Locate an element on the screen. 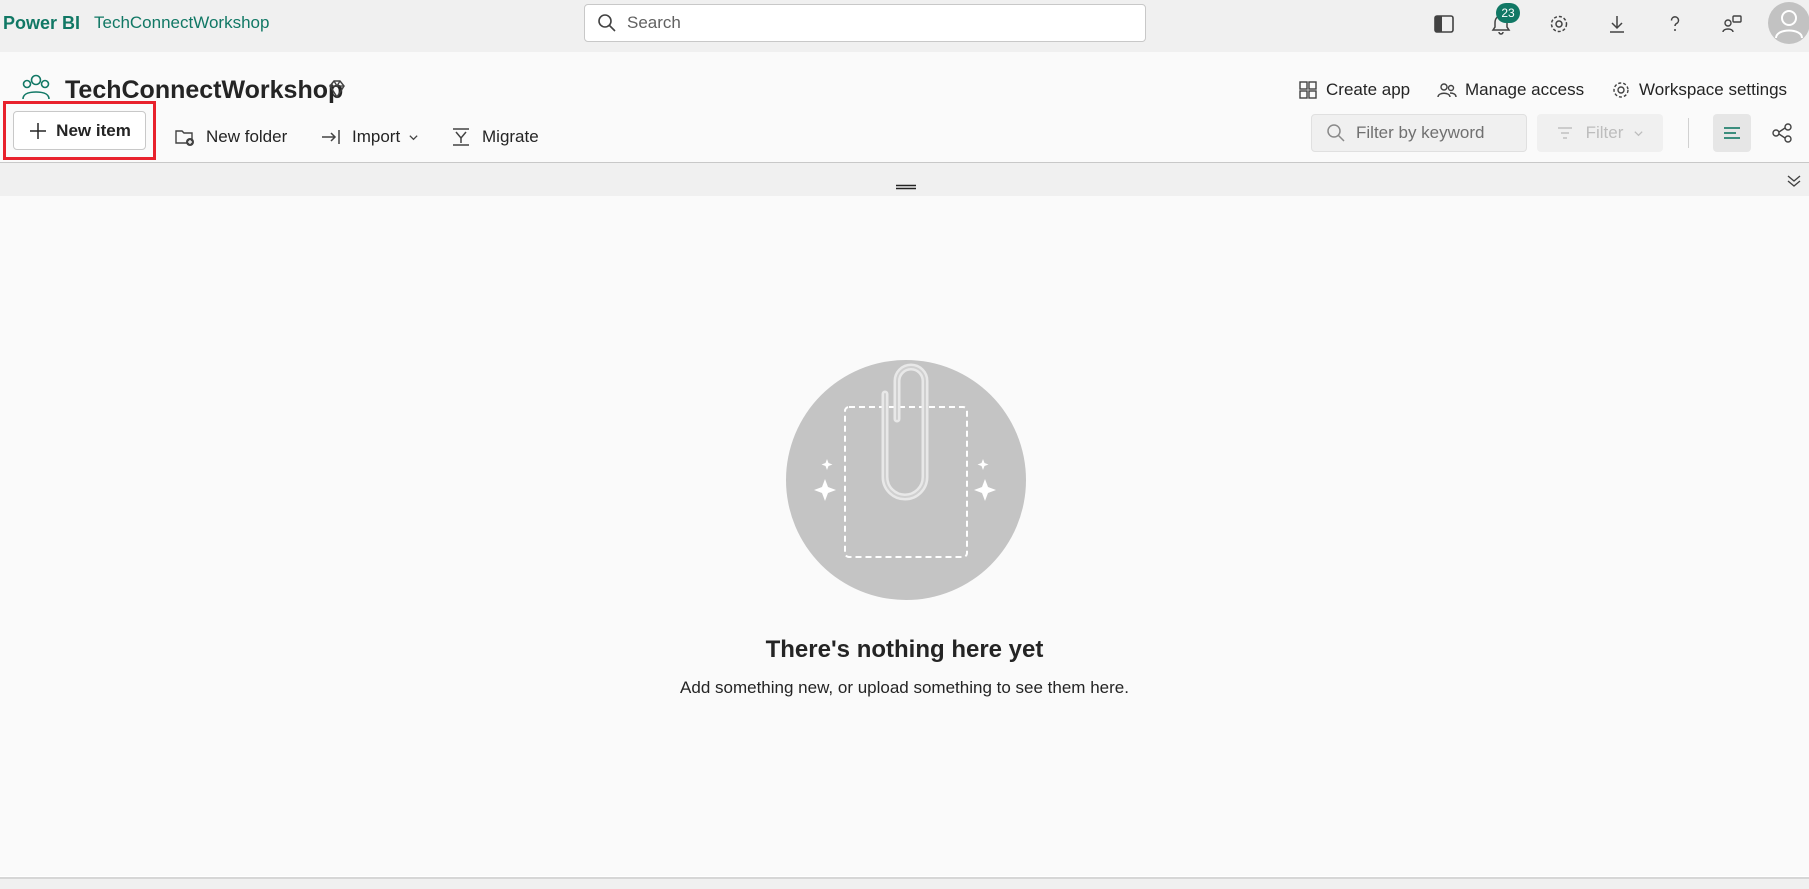  share-feedback-icon is located at coordinates (1732, 24).